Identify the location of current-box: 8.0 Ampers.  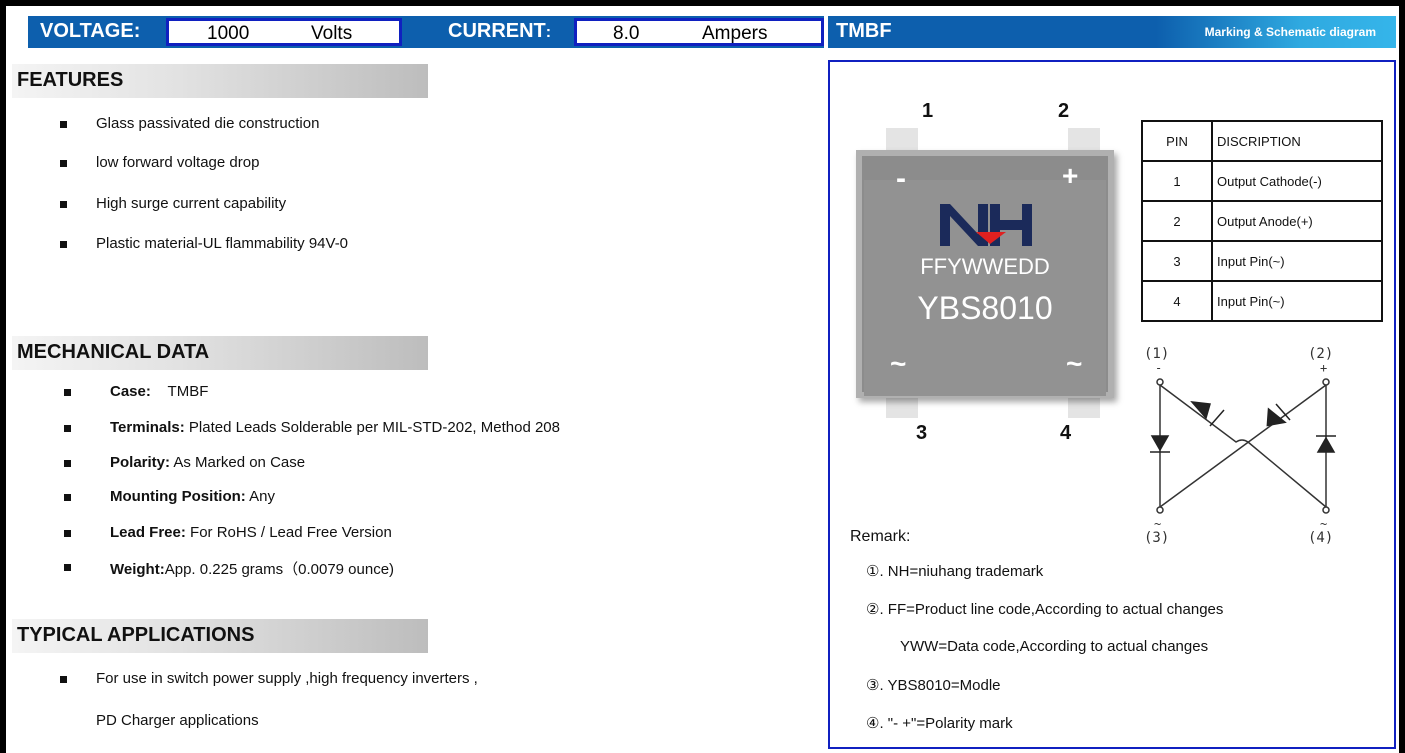
(699, 32).